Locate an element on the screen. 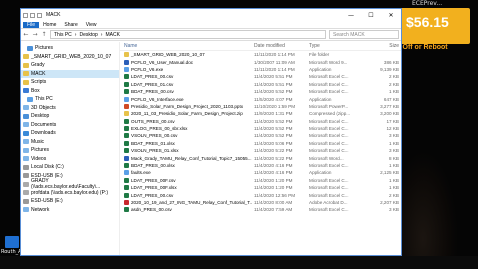 This screenshot has height=269, width=478. ribbon-tabs: File Home Share View is located at coordinates (211, 25).